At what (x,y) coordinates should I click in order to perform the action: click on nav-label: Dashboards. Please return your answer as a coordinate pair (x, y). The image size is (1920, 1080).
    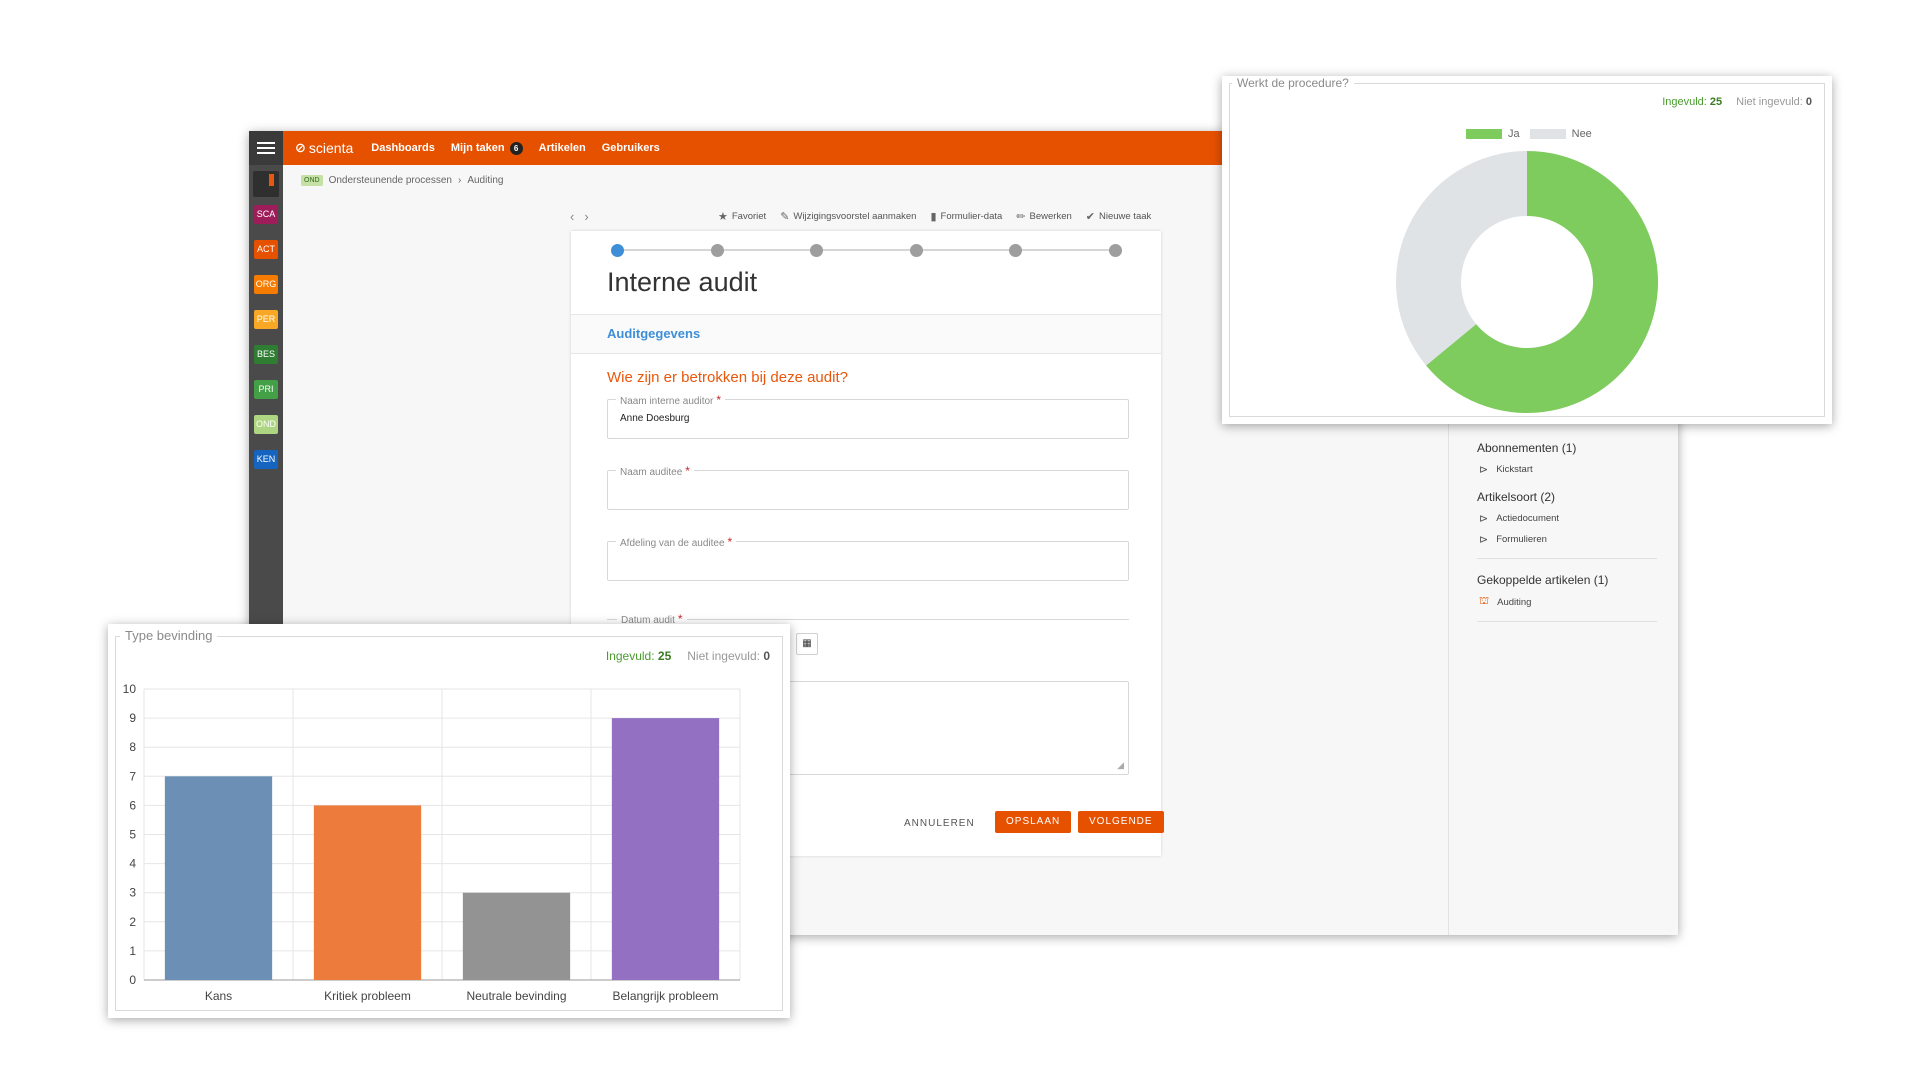
    Looking at the image, I should click on (403, 148).